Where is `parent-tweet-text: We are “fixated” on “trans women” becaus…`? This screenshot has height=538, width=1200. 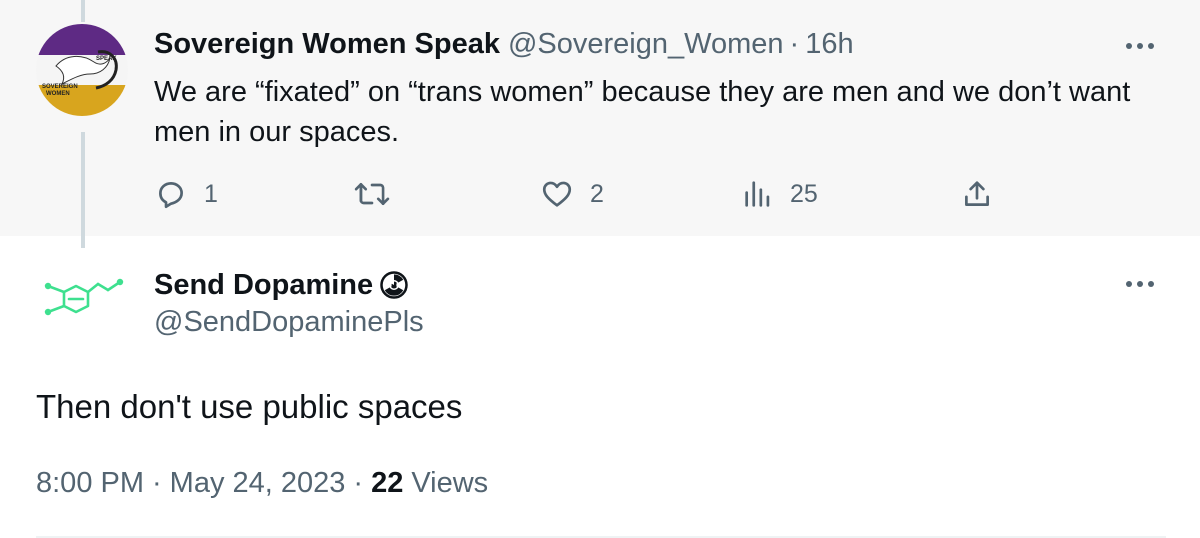
parent-tweet-text: We are “fixated” on “trans women” becaus… is located at coordinates (642, 112).